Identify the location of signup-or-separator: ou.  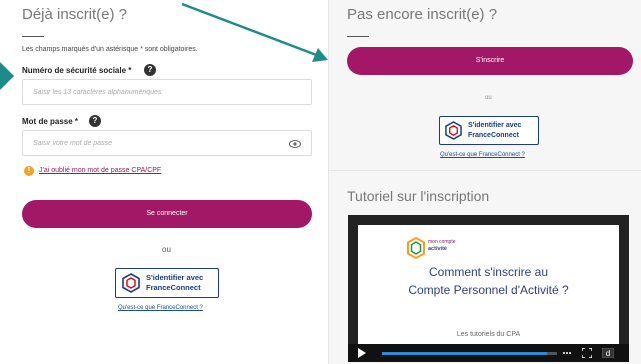
(488, 98).